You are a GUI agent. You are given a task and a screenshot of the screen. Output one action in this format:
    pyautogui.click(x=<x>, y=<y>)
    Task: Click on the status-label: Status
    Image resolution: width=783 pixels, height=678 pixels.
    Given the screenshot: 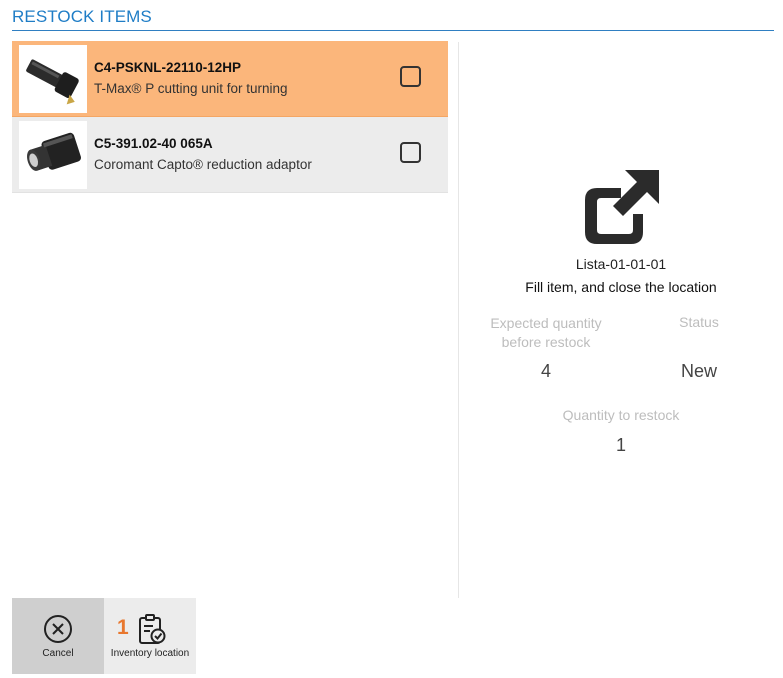 What is the action you would take?
    pyautogui.click(x=699, y=322)
    